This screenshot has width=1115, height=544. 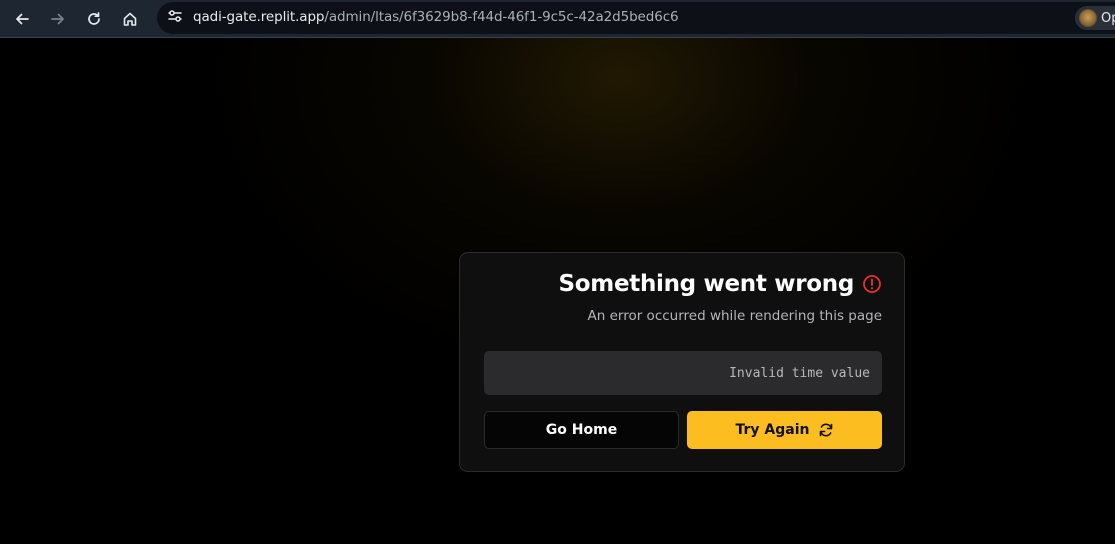 I want to click on back-button, so click(x=22, y=19).